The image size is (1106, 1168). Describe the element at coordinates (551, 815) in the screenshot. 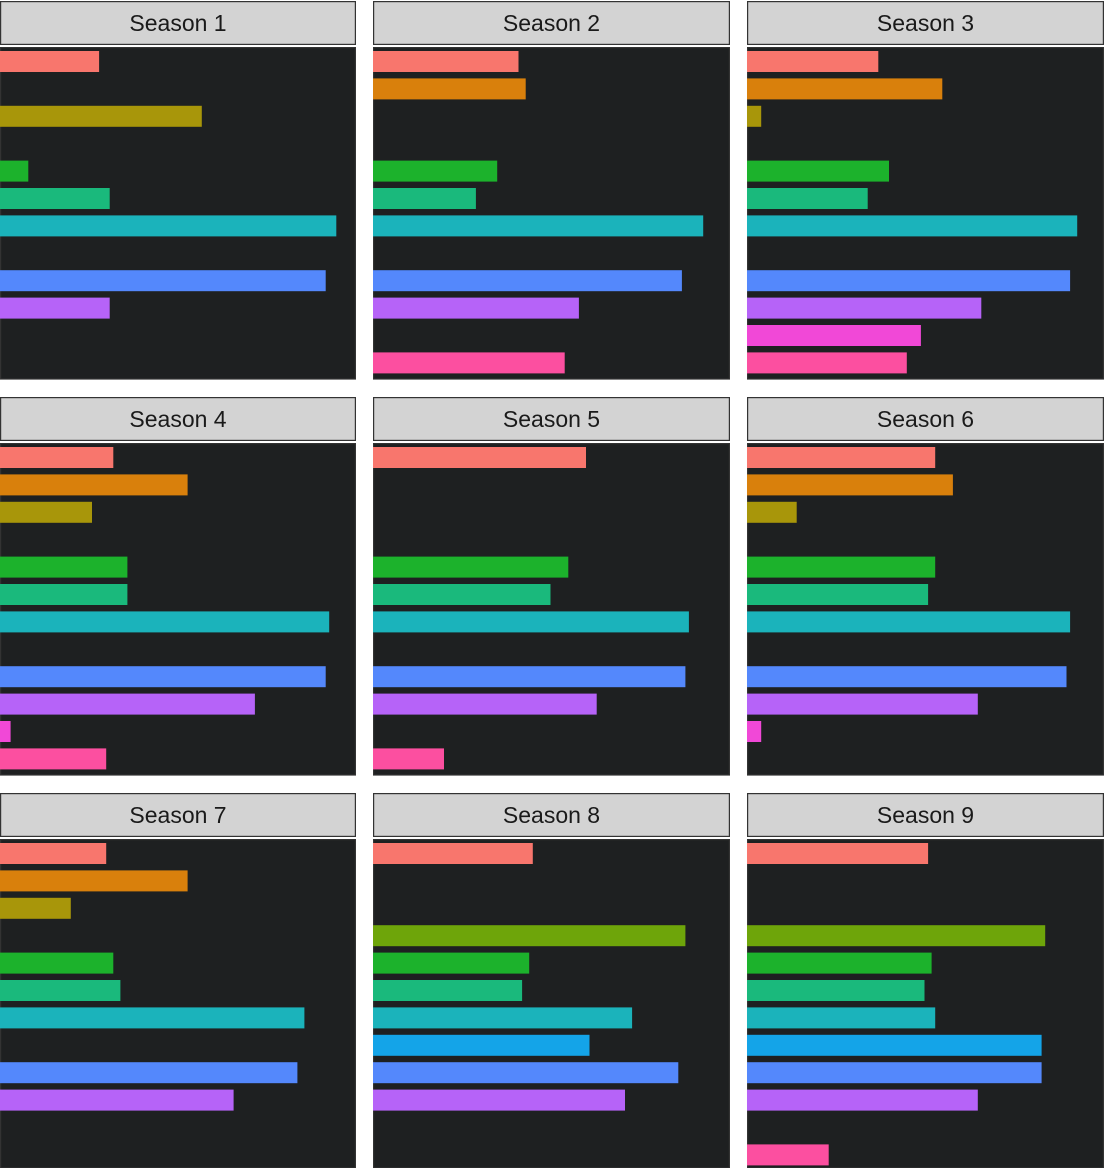

I see `facet-strip-label: Season 8` at that location.